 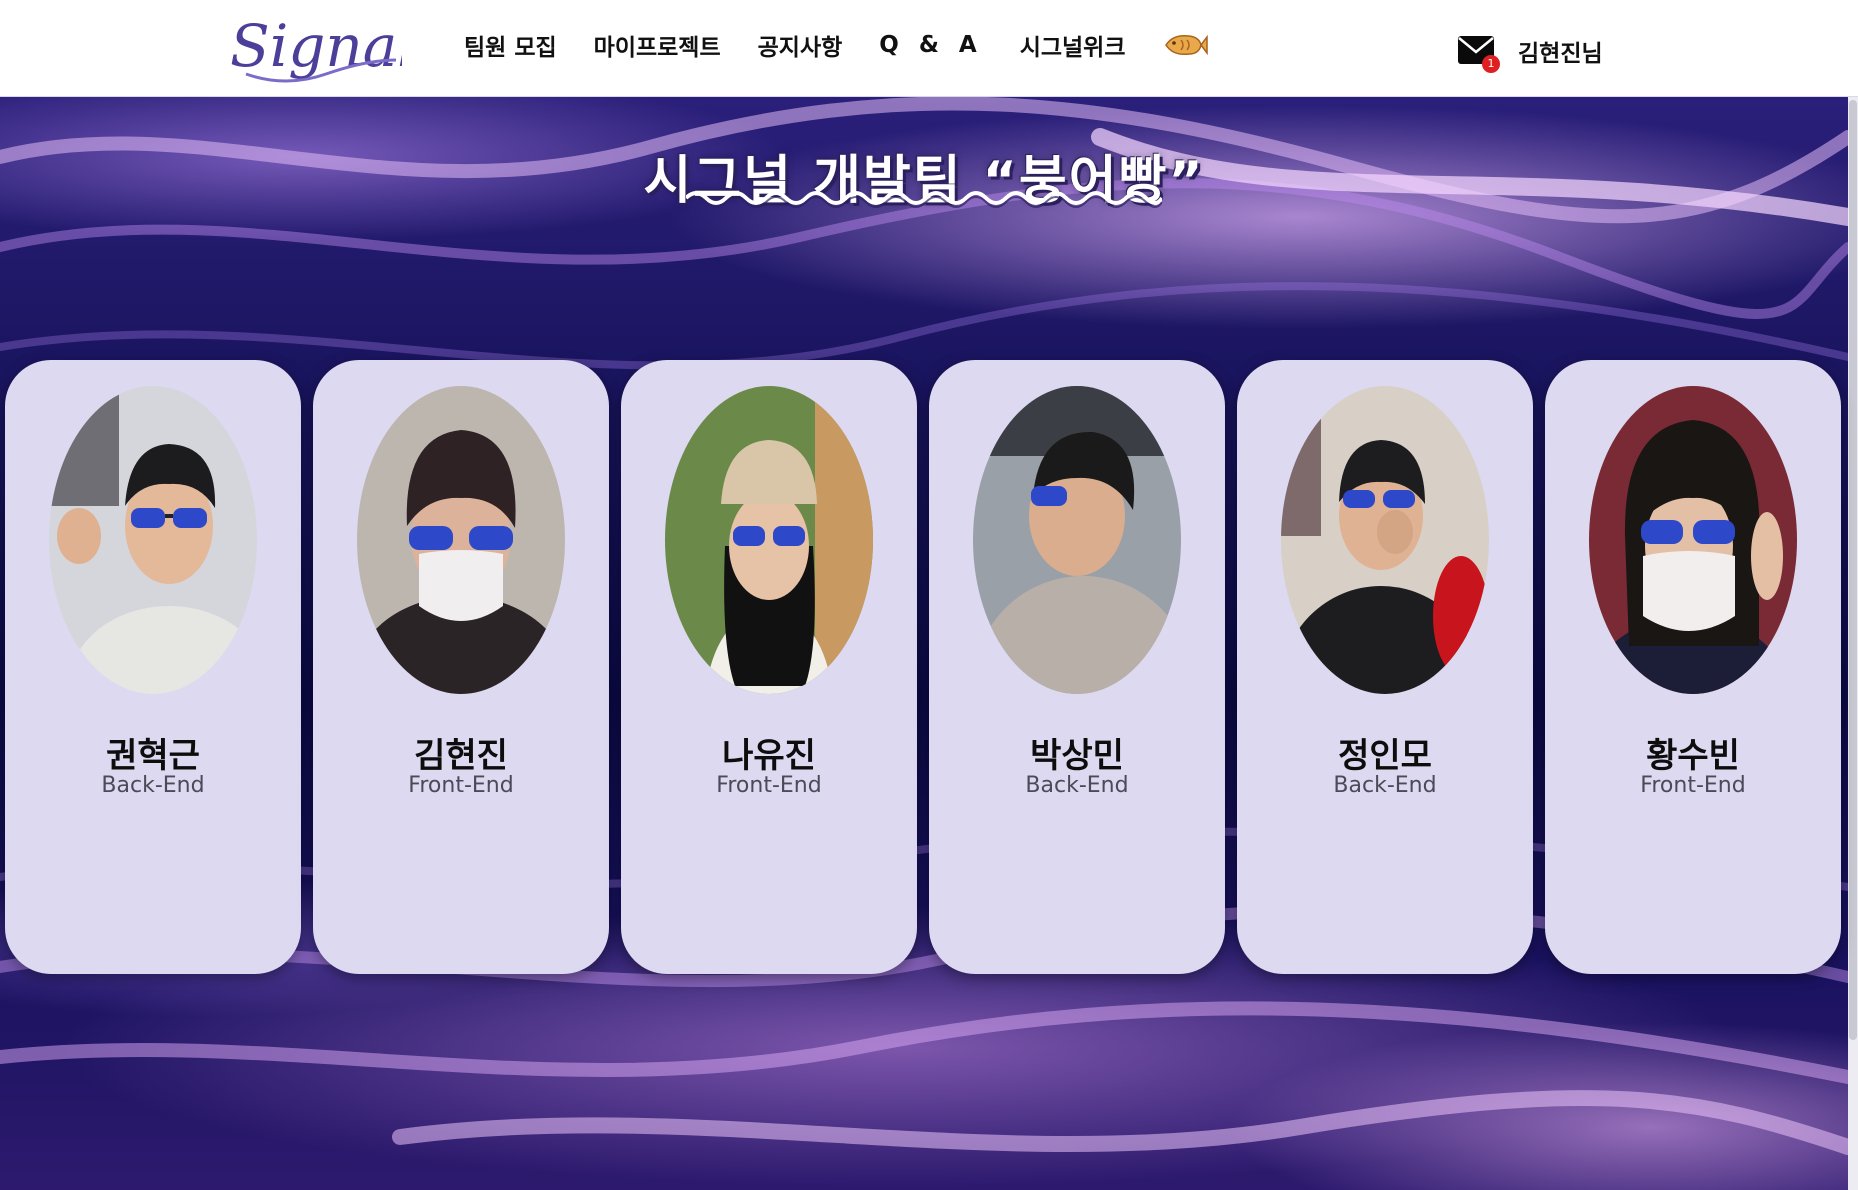 I want to click on member-card: 박상민 Back-End, so click(x=1077, y=667).